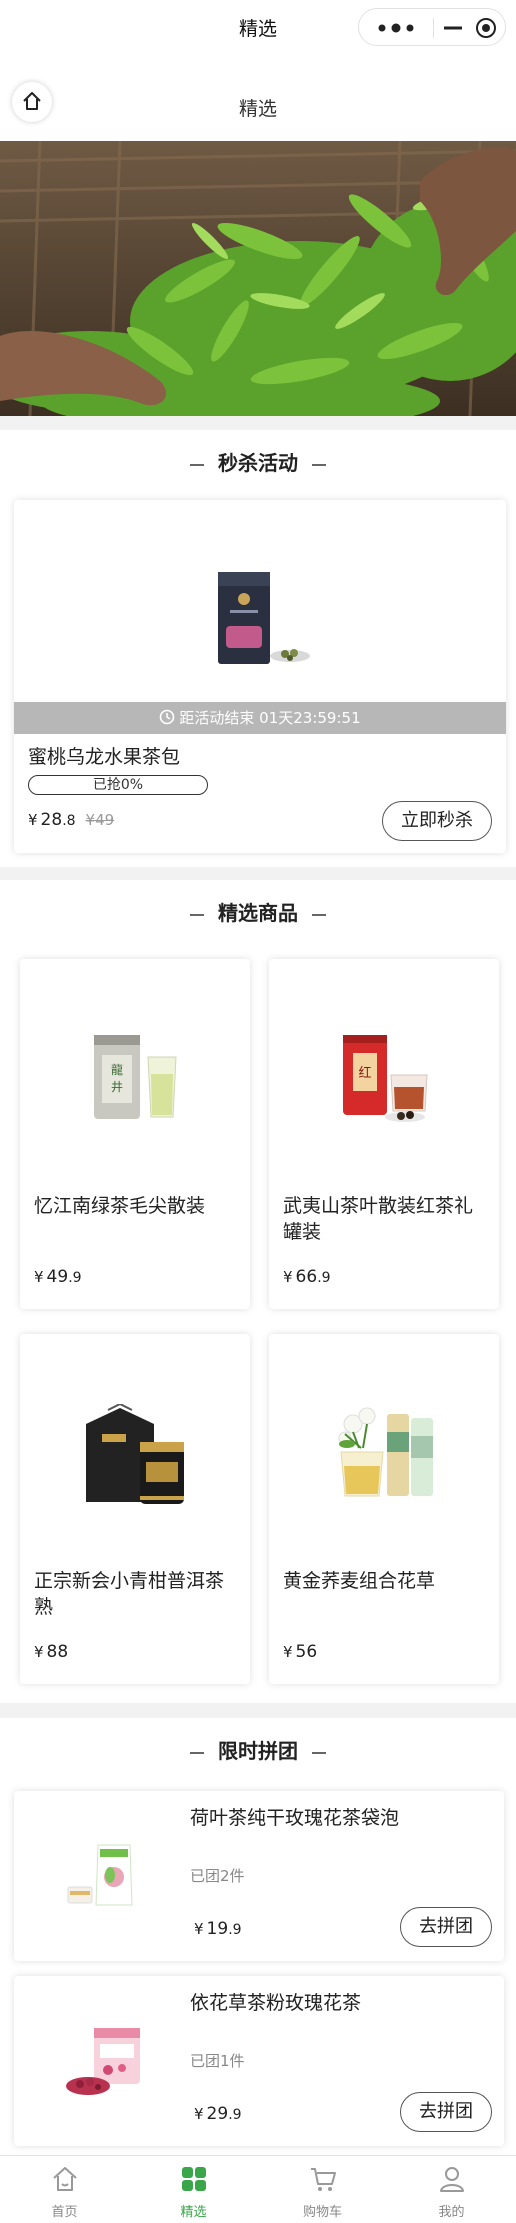  I want to click on buckwheat-flower-tea-image, so click(385, 1452).